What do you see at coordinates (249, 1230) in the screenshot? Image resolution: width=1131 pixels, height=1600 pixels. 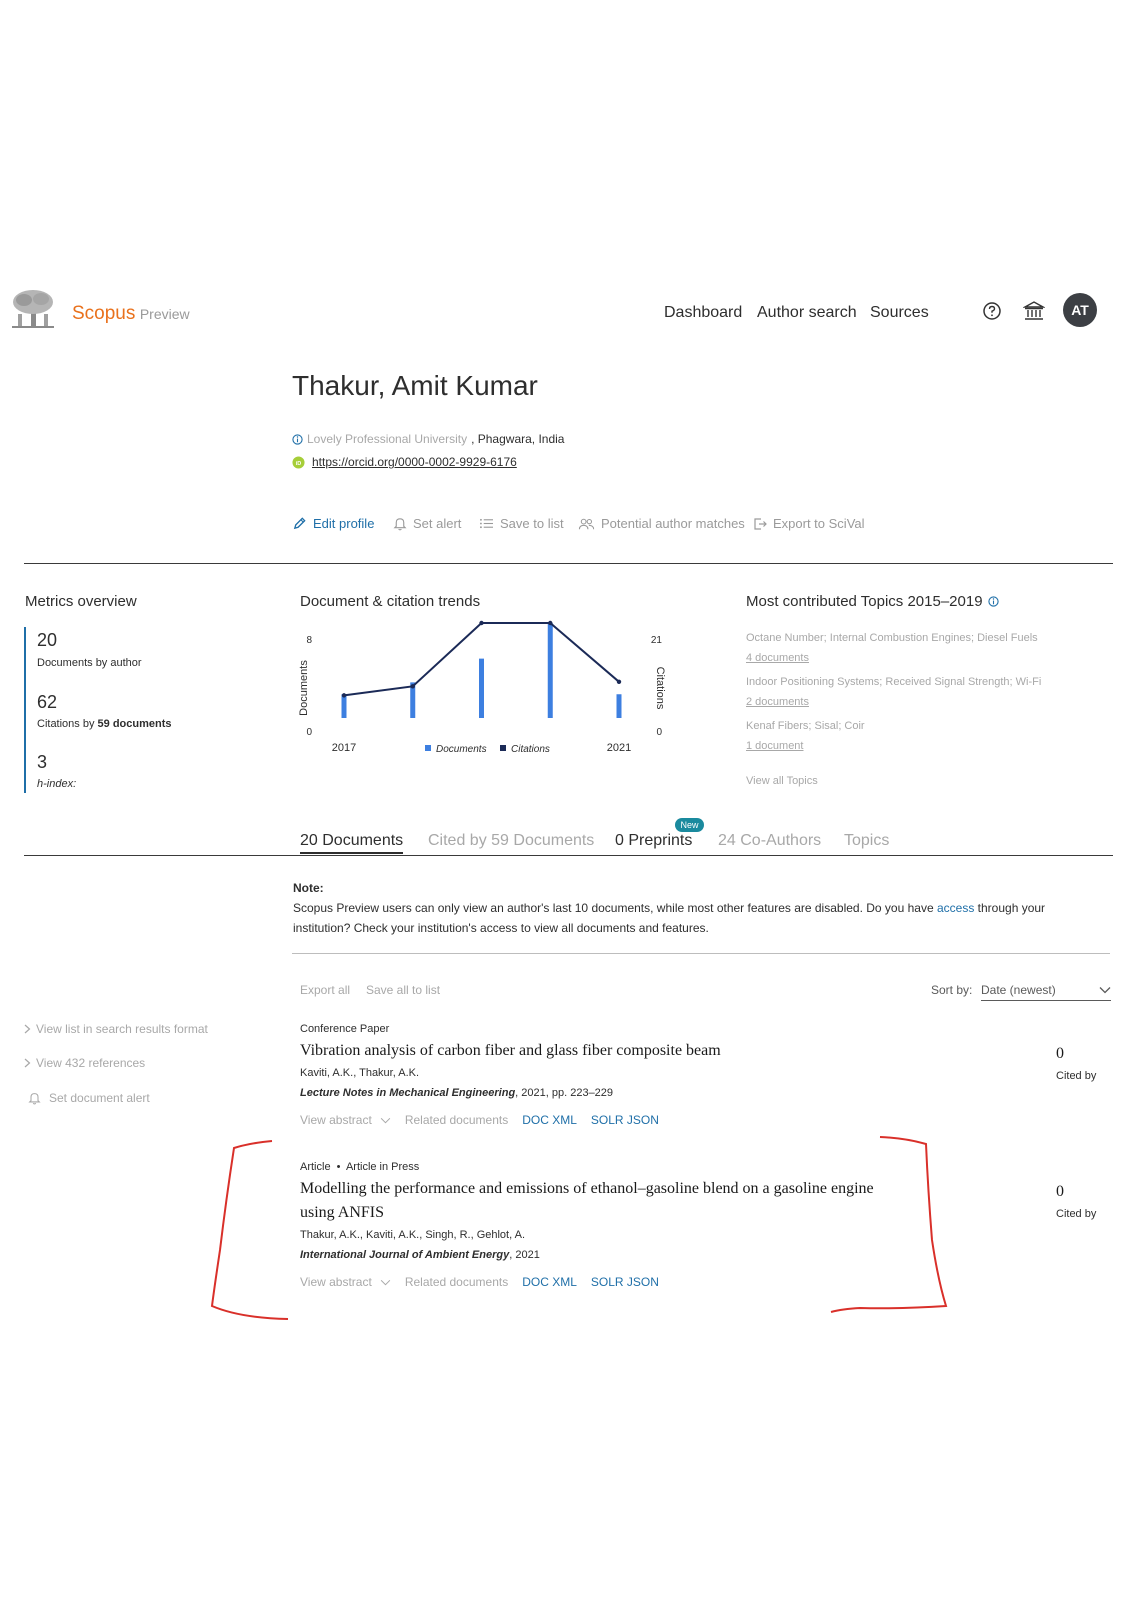 I see `left-bracket-stroke` at bounding box center [249, 1230].